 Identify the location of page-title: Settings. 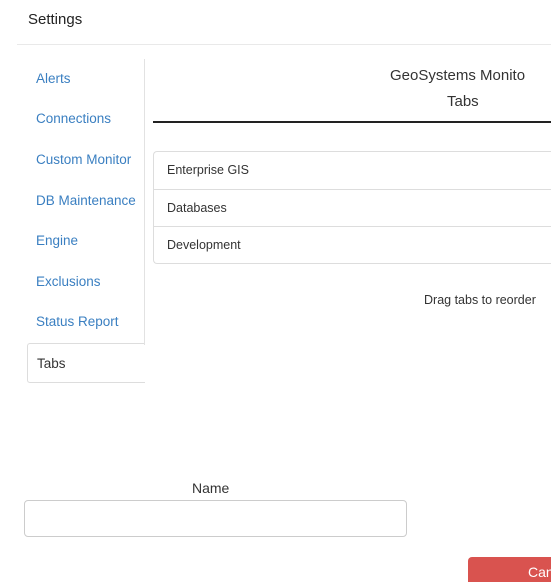
(55, 19).